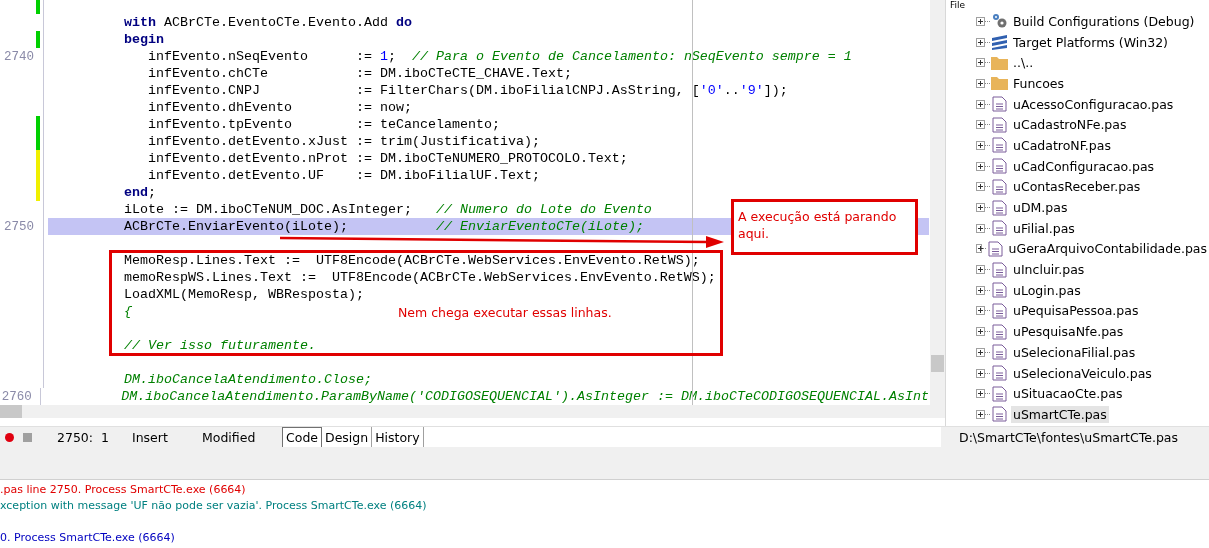 The height and width of the screenshot is (548, 1209). Describe the element at coordinates (1039, 83) in the screenshot. I see `tree-item: Funcoes` at that location.